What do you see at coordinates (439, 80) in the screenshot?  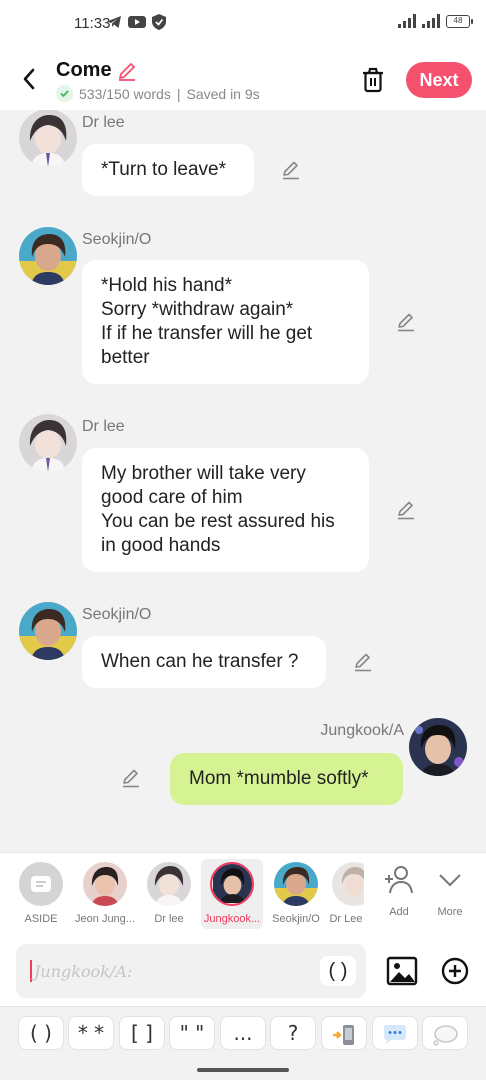 I see `next-button: Next` at bounding box center [439, 80].